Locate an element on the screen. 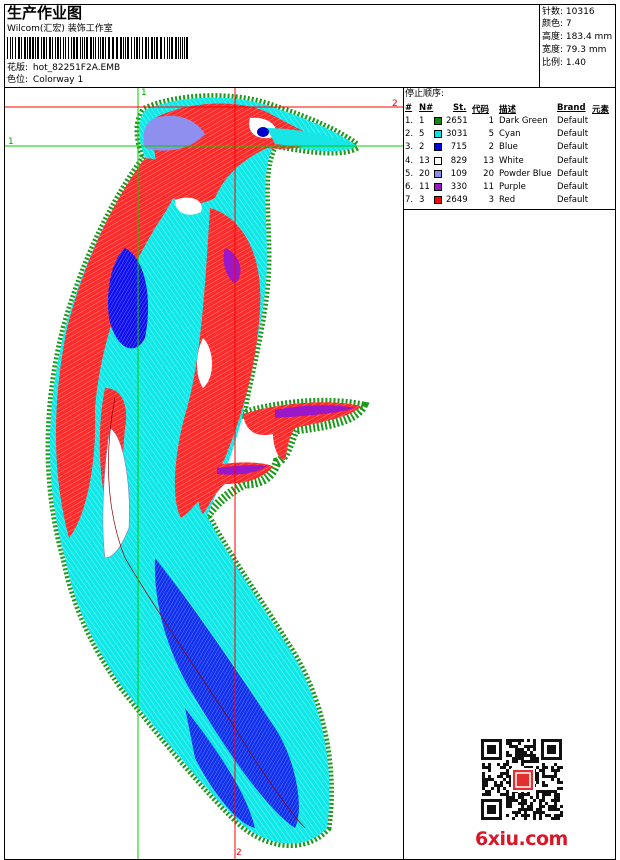 This screenshot has height=860, width=620. row-needle: 11 is located at coordinates (424, 187).